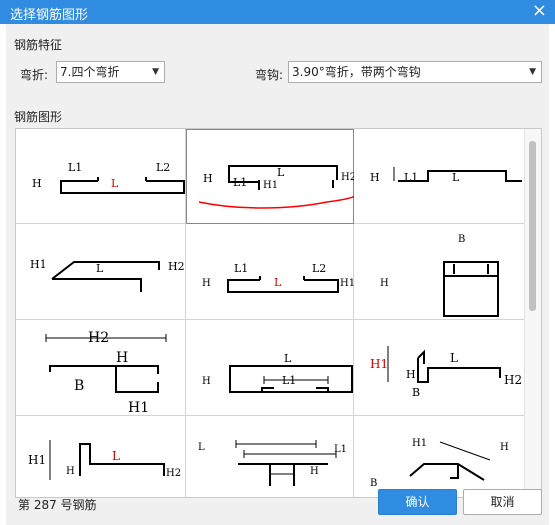  I want to click on confirm-button: 确认, so click(417, 502).